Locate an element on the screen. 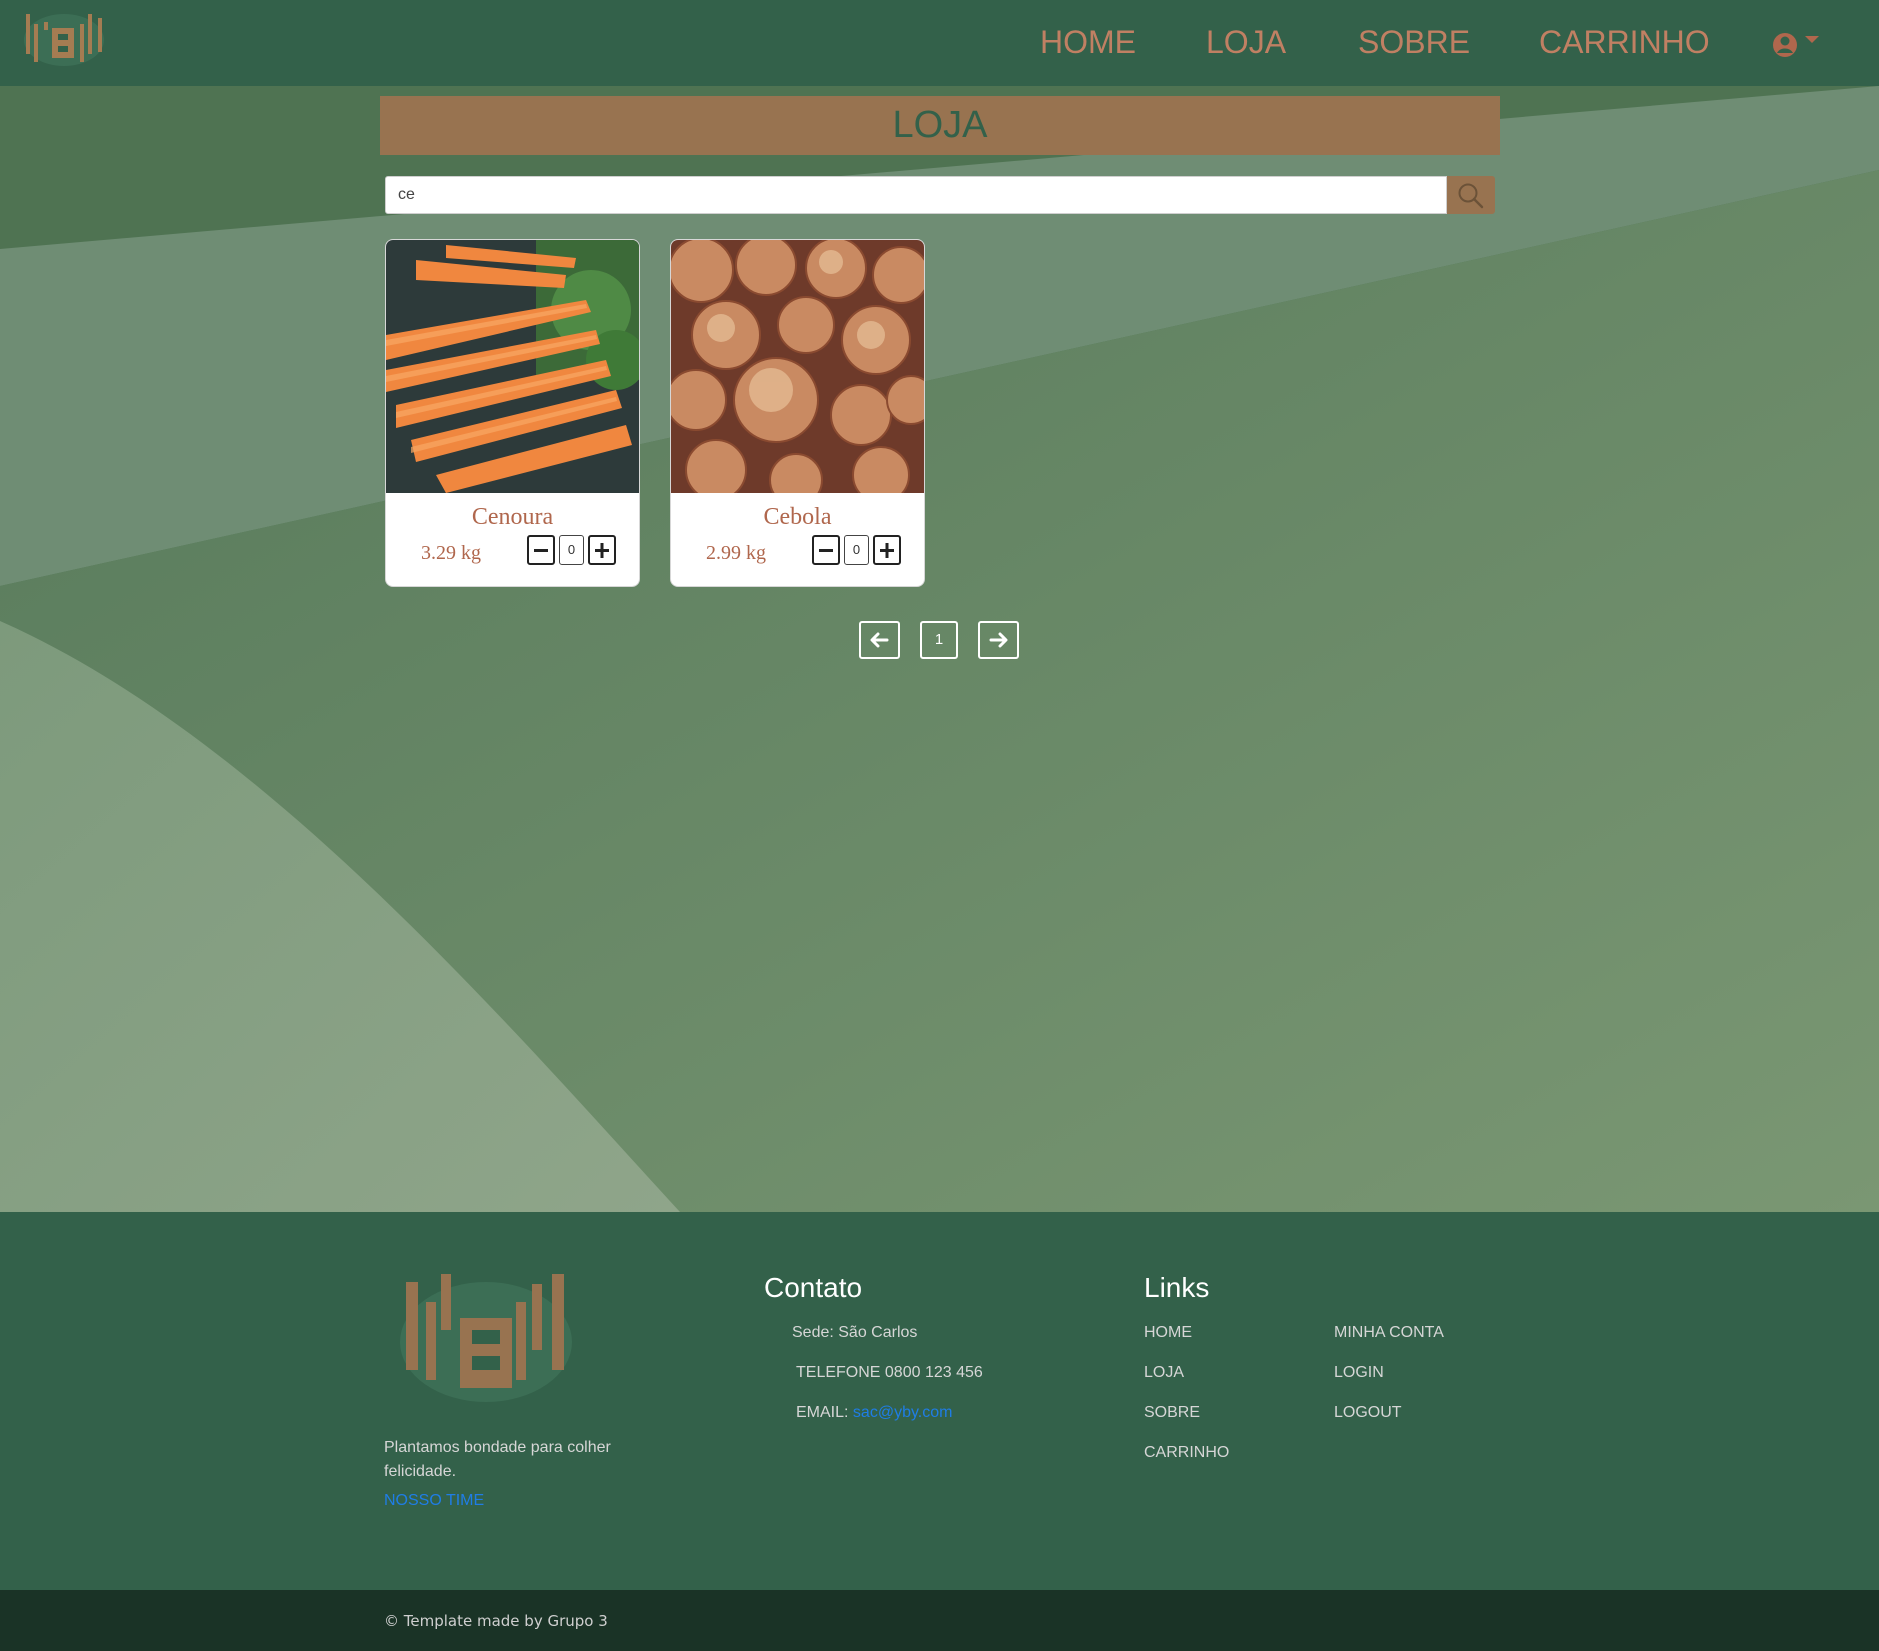 The image size is (1879, 1651). sede-text: Sede: São Carlos is located at coordinates (855, 1332).